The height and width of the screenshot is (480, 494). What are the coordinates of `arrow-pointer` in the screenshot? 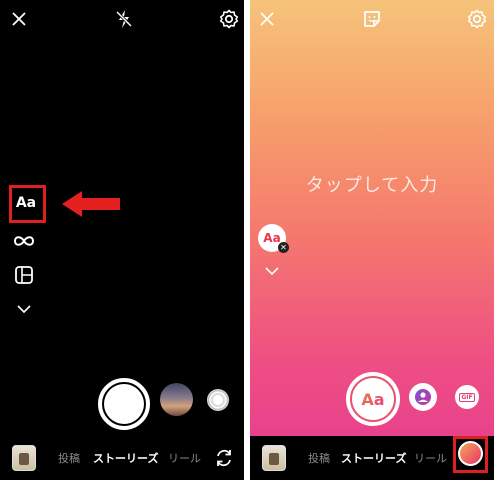 It's located at (91, 204).